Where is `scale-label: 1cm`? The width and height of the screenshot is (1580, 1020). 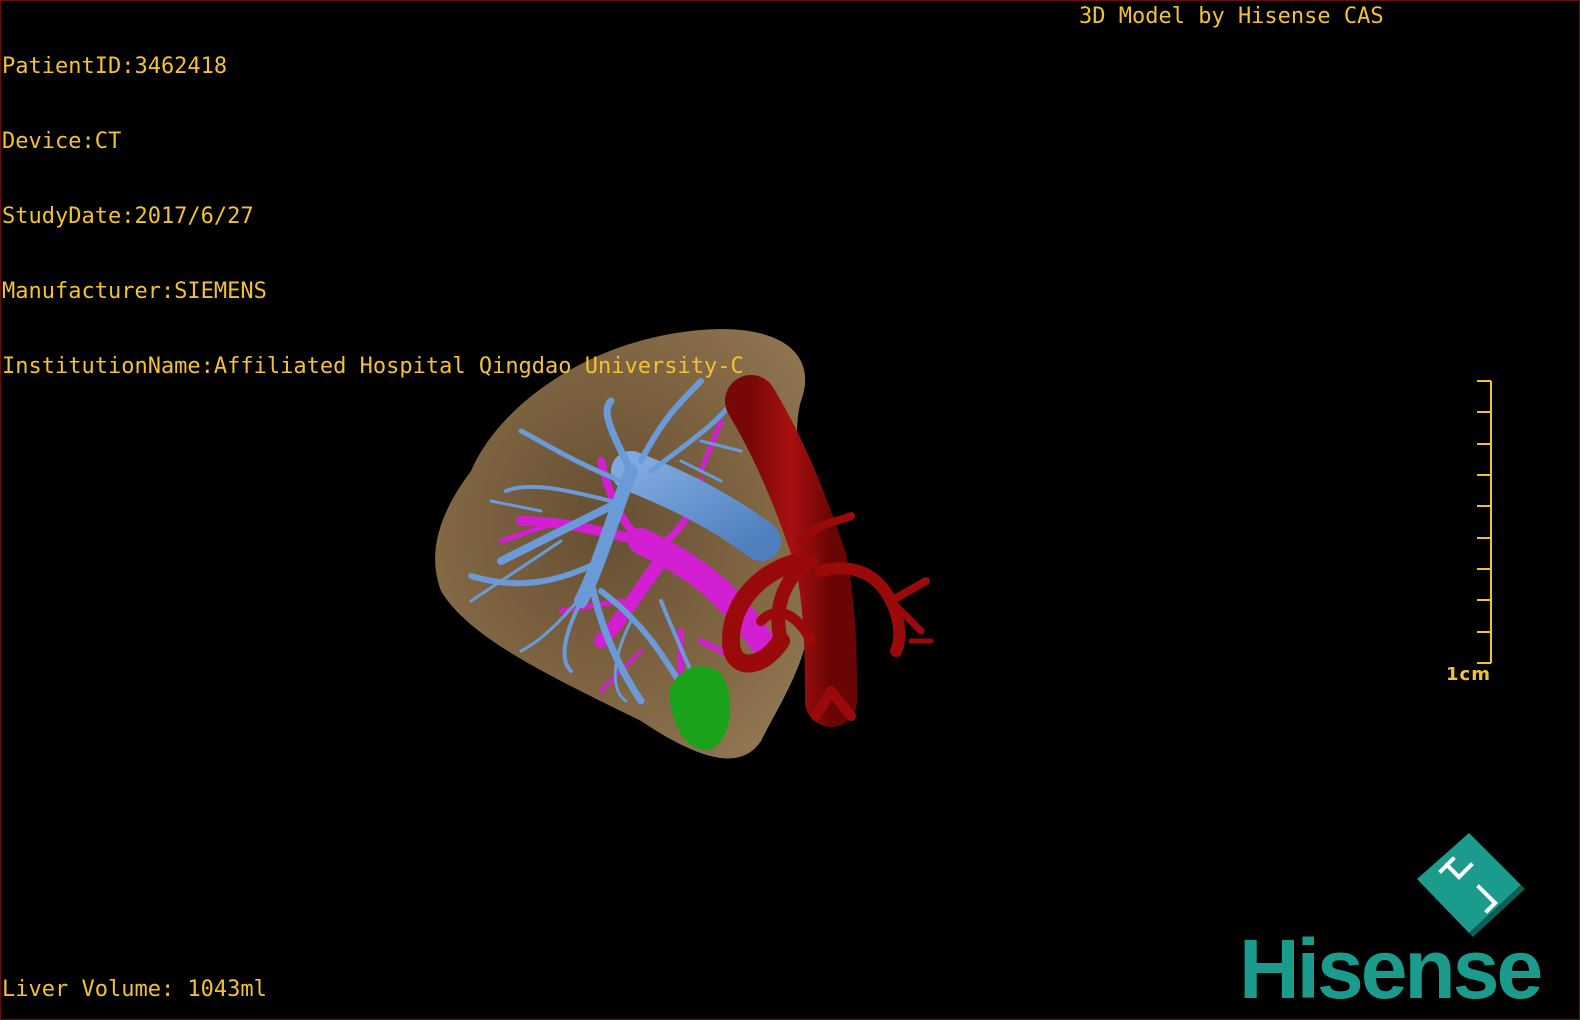 scale-label: 1cm is located at coordinates (1468, 674).